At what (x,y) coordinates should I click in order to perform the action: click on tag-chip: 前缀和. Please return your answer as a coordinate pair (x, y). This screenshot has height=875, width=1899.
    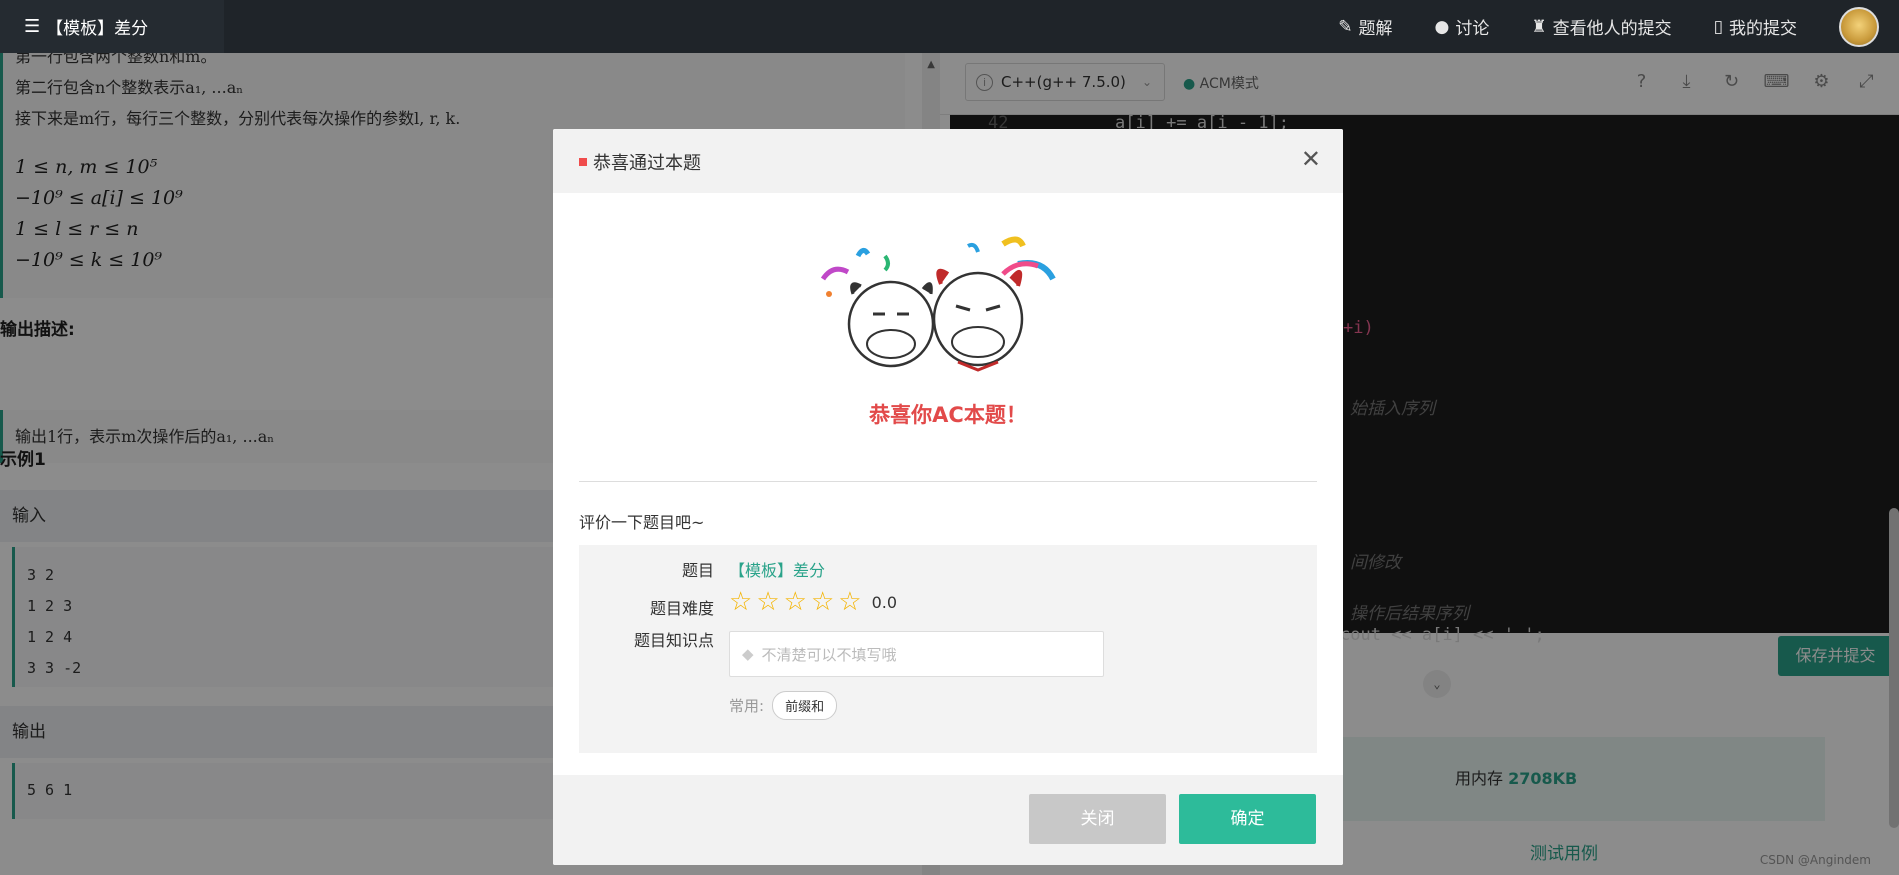
    Looking at the image, I should click on (805, 705).